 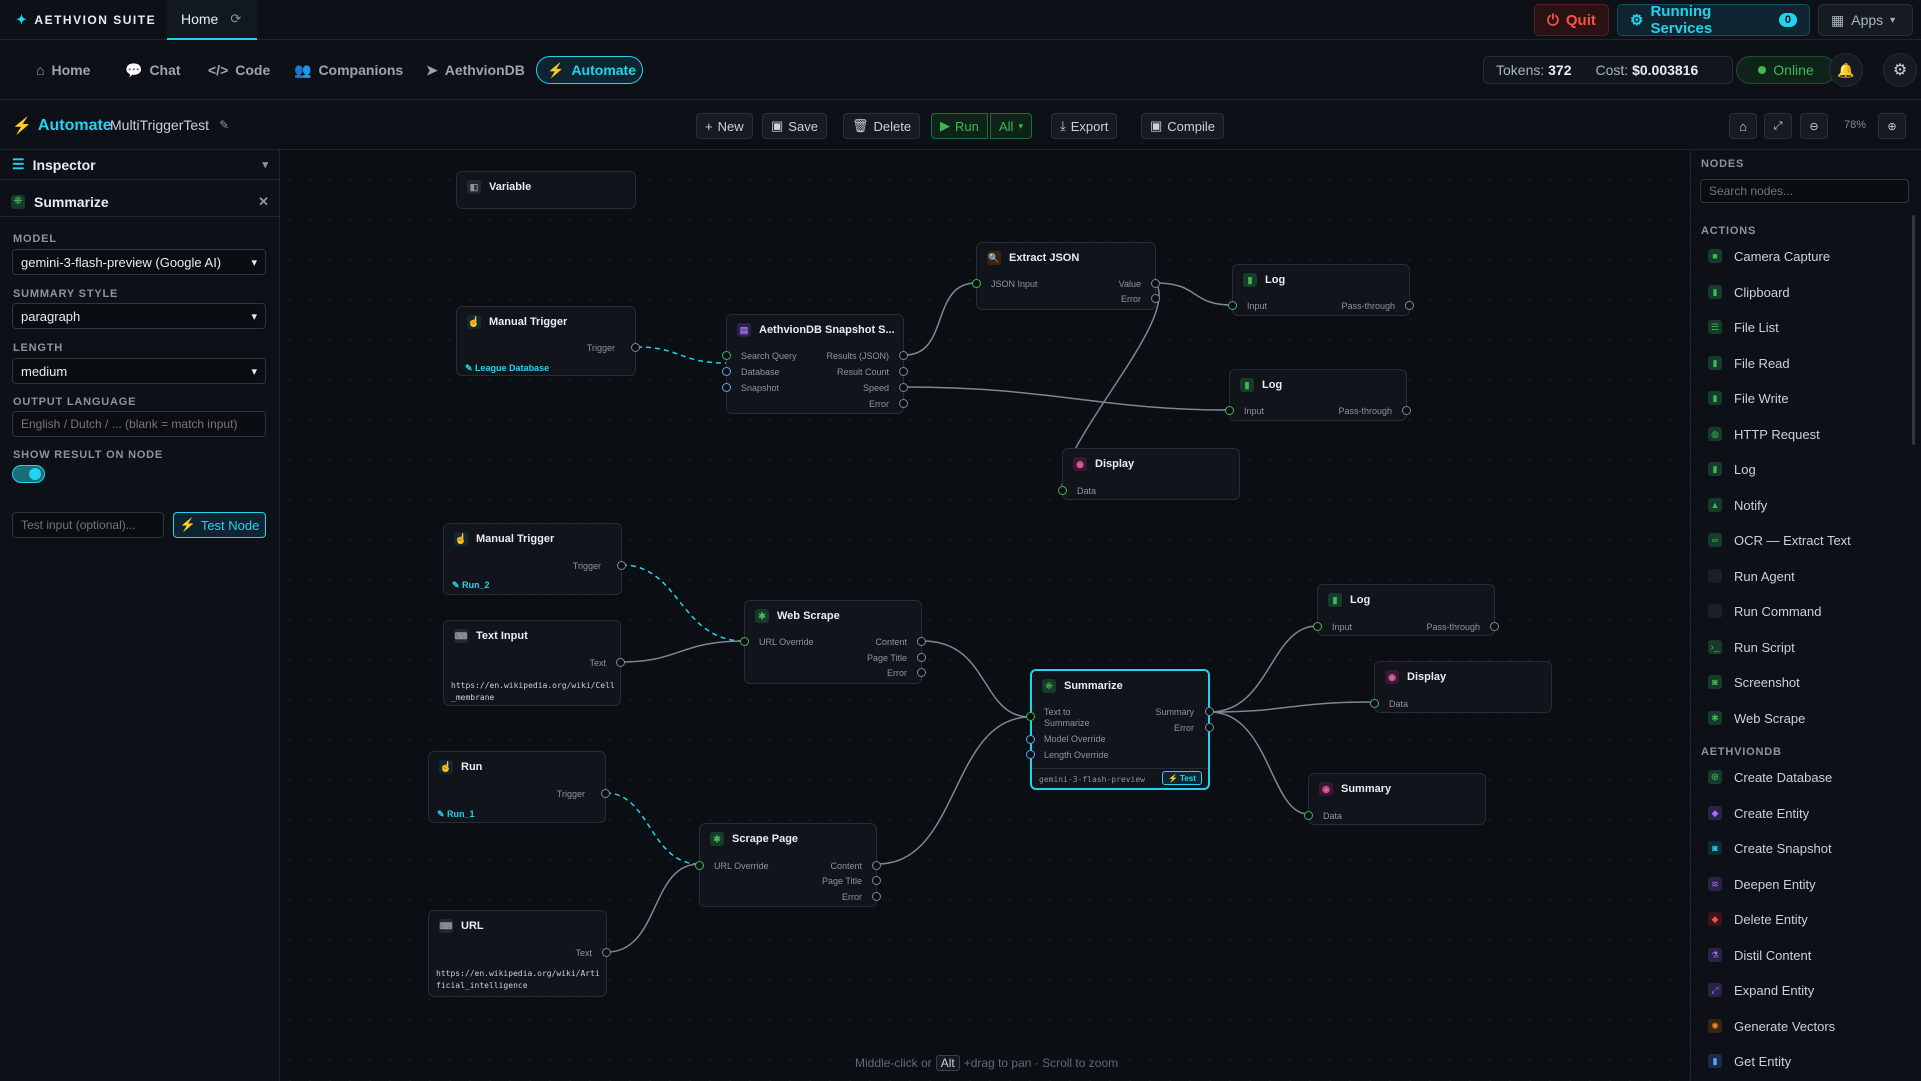 I want to click on node-extract-json: 🔍 Extract JSON JSON Input Value Error, so click(x=1066, y=276).